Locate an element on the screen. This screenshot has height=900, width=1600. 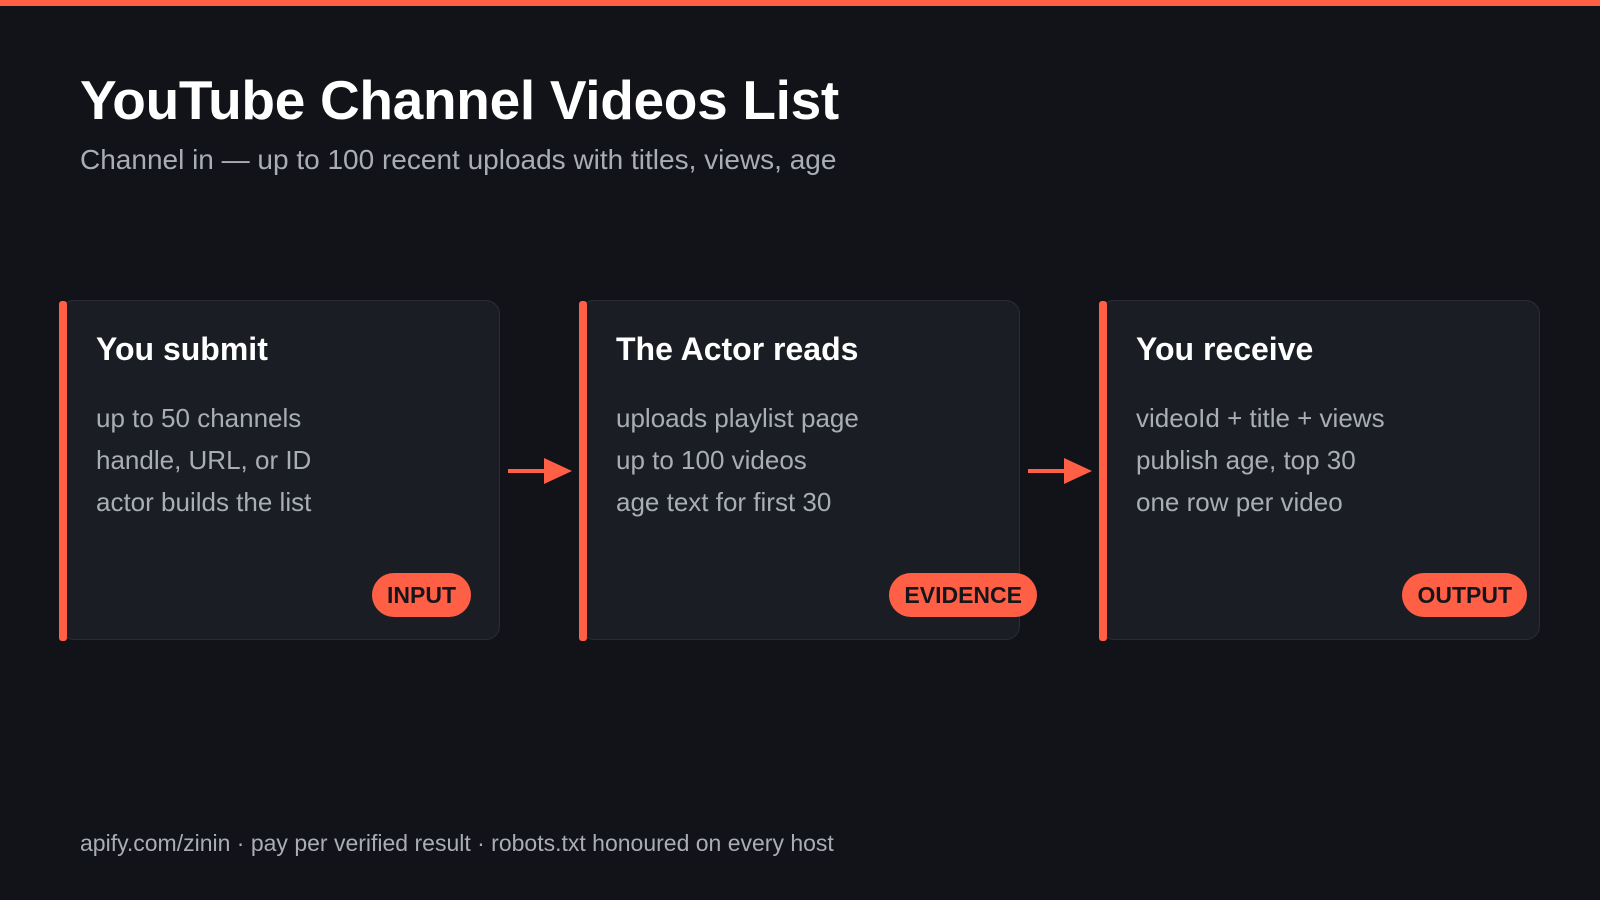
card-line: handle, URL, or ID is located at coordinates (204, 460).